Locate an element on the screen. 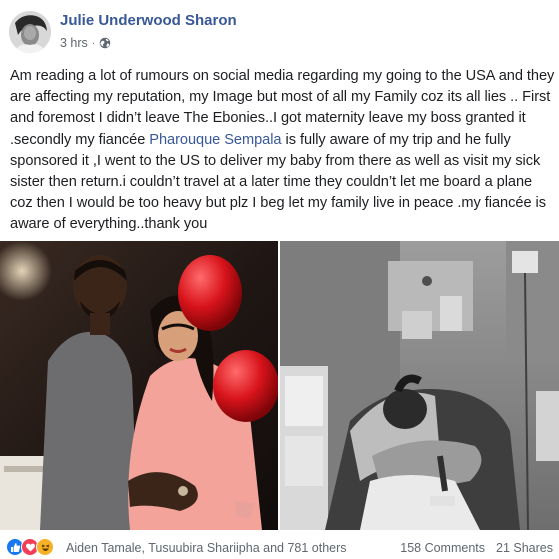 The height and width of the screenshot is (559, 559). reaction-icons is located at coordinates (30, 547).